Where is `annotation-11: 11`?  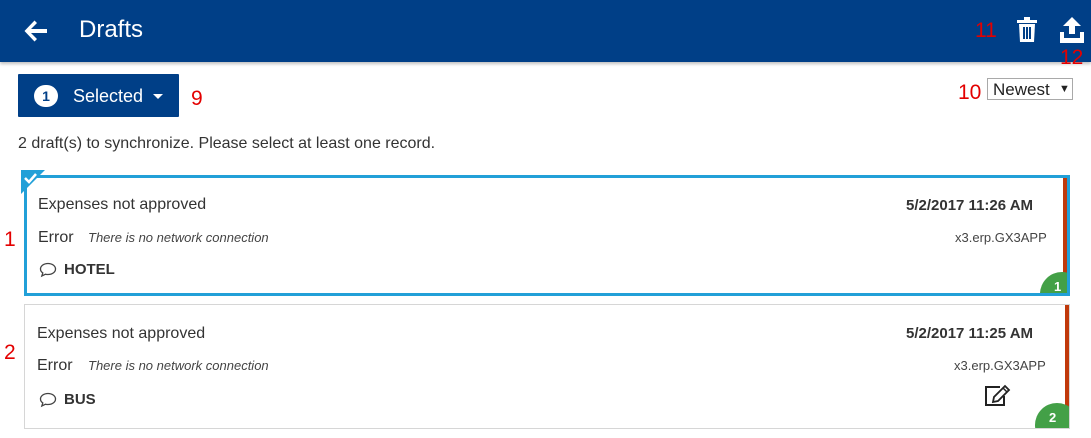
annotation-11: 11 is located at coordinates (986, 30).